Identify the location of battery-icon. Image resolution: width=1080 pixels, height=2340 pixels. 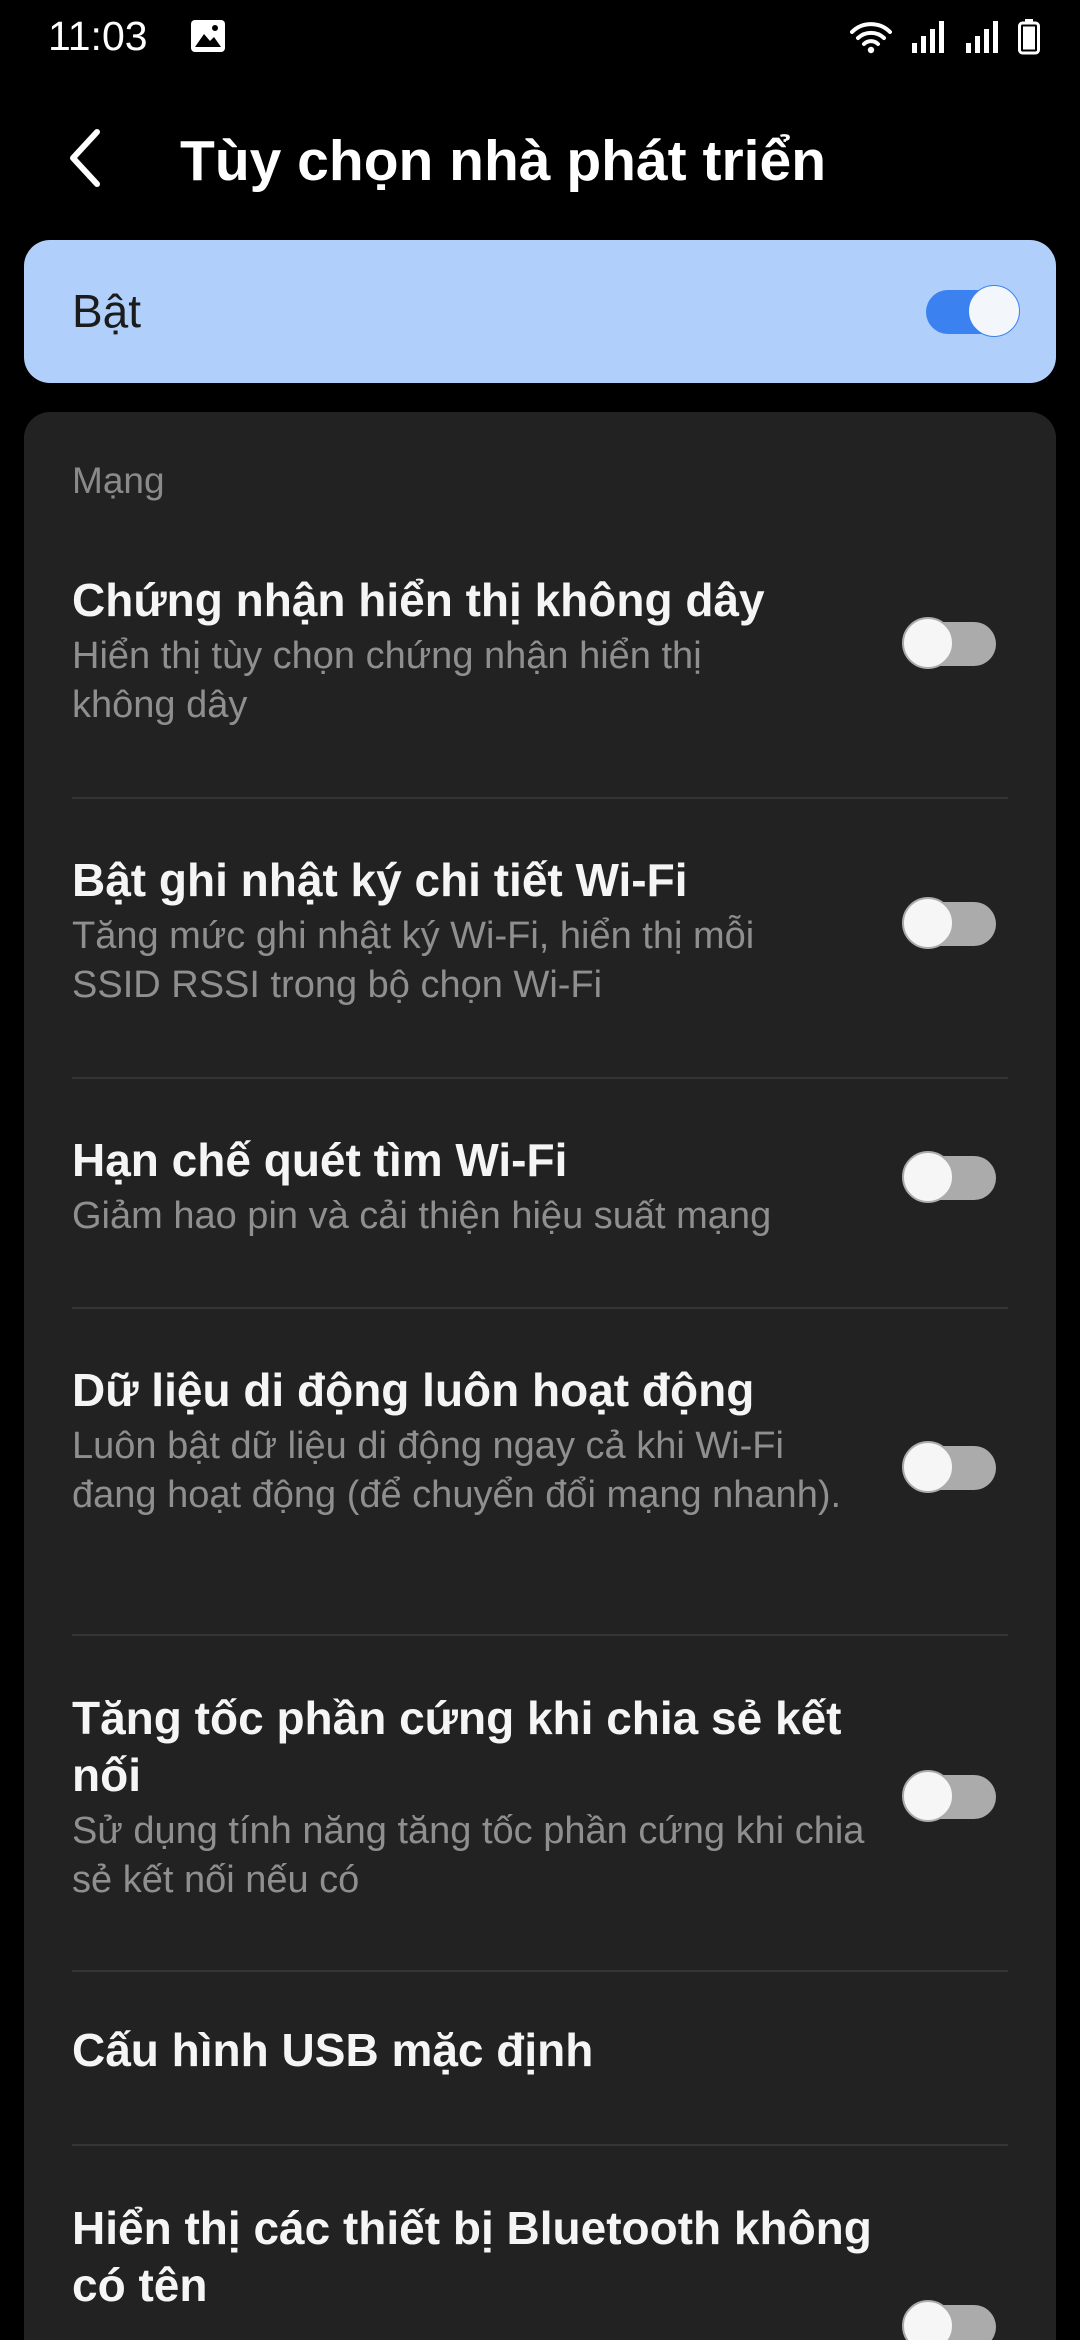
(1029, 37).